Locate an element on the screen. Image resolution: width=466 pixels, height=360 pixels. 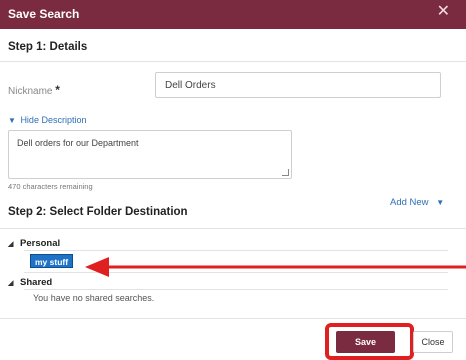
nickname-label: Nickname * is located at coordinates (34, 90).